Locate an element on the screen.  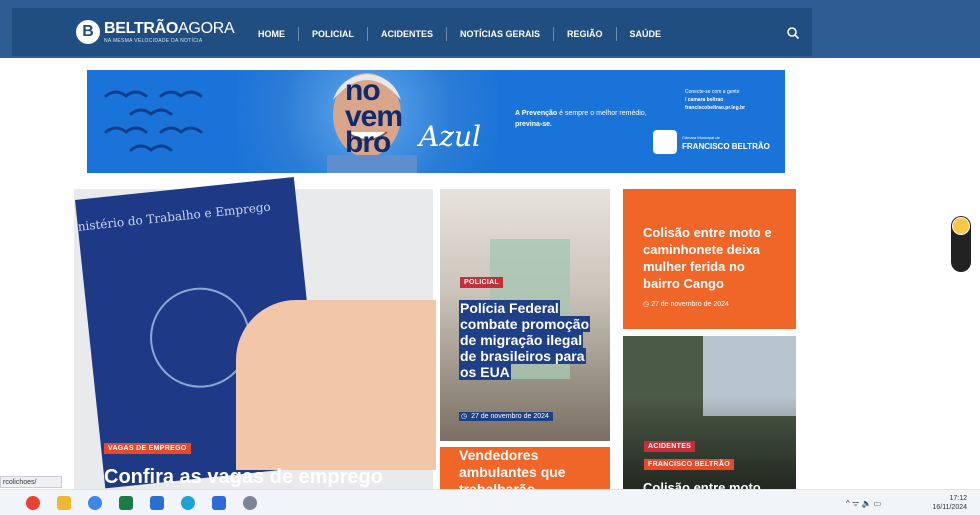
police-story-tag: POLICIAL is located at coordinates (482, 282).